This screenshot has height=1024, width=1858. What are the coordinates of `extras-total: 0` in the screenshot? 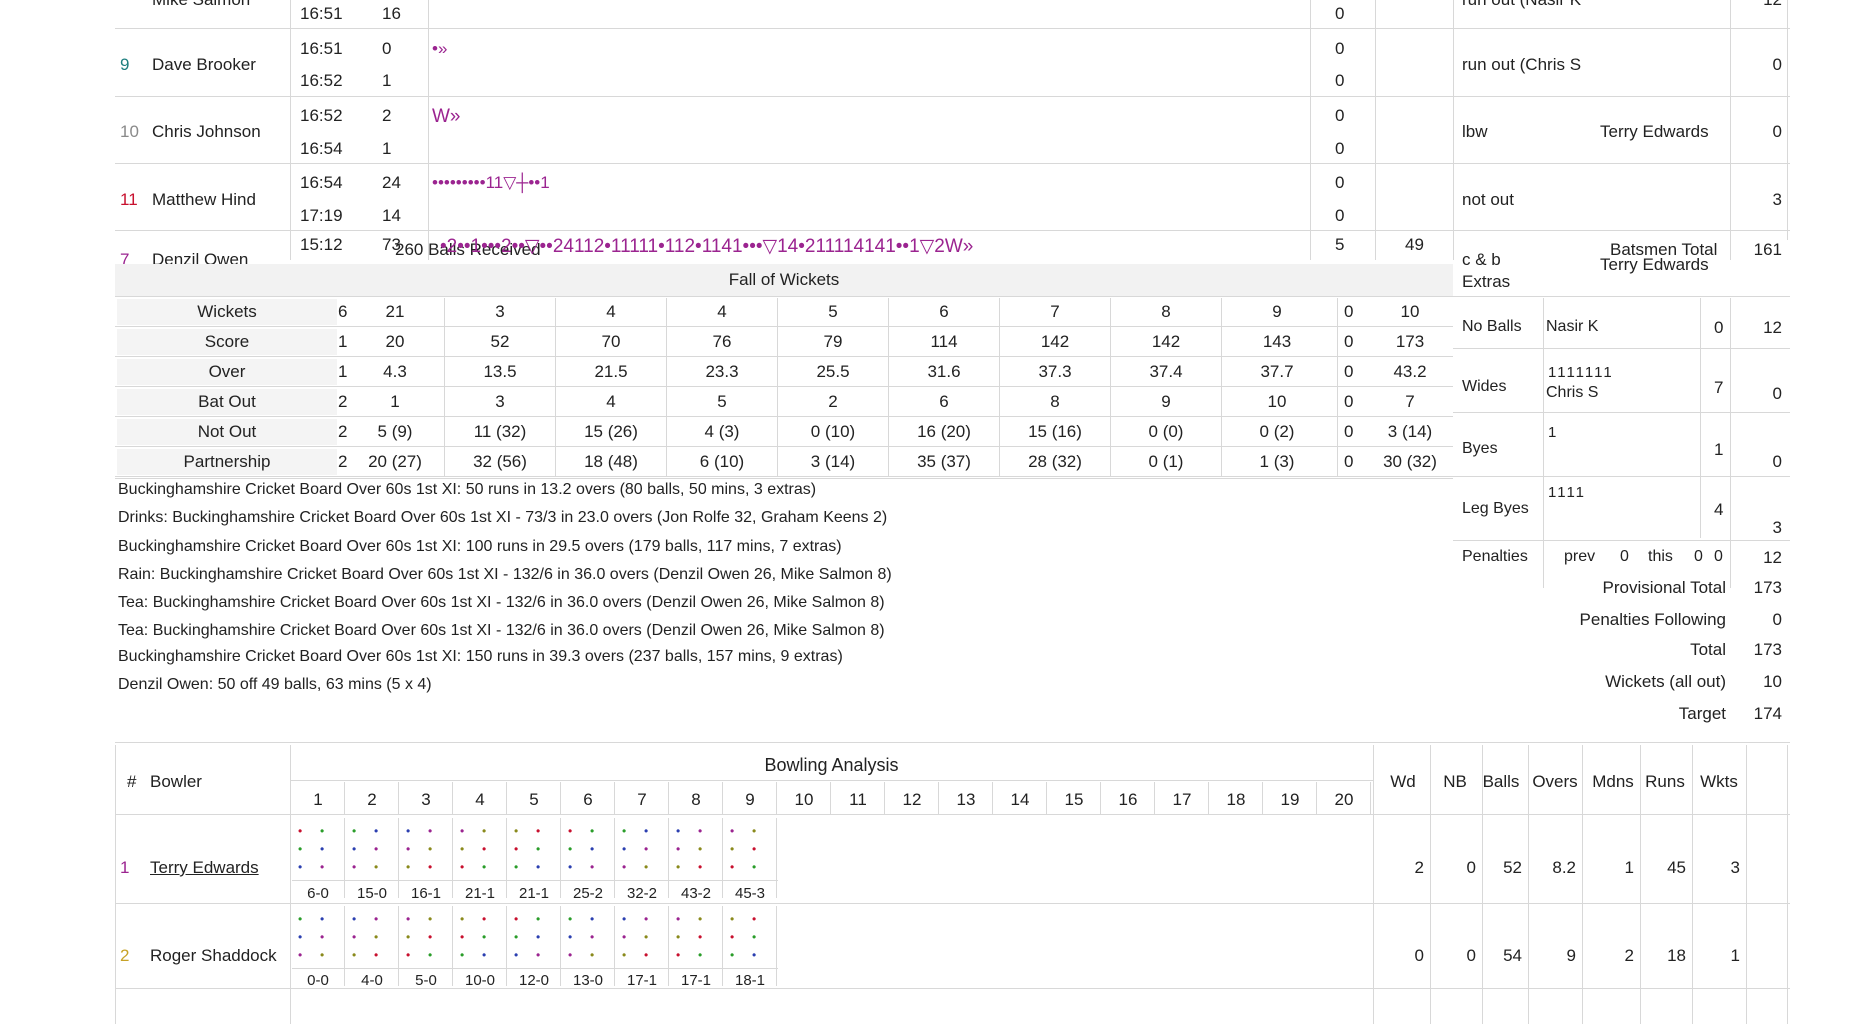 It's located at (1777, 461).